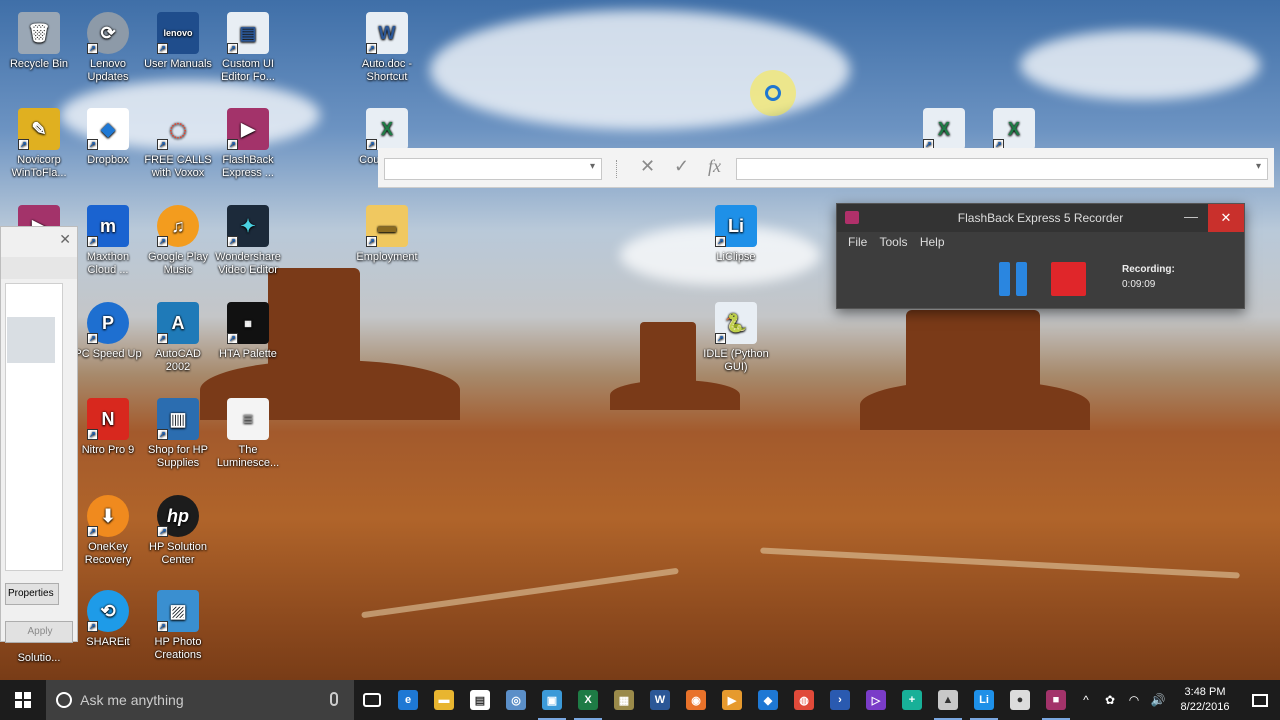 This screenshot has height=720, width=1280. I want to click on desktop-icon-hta-palette: ▦ ↗ HTA Palette, so click(248, 331).